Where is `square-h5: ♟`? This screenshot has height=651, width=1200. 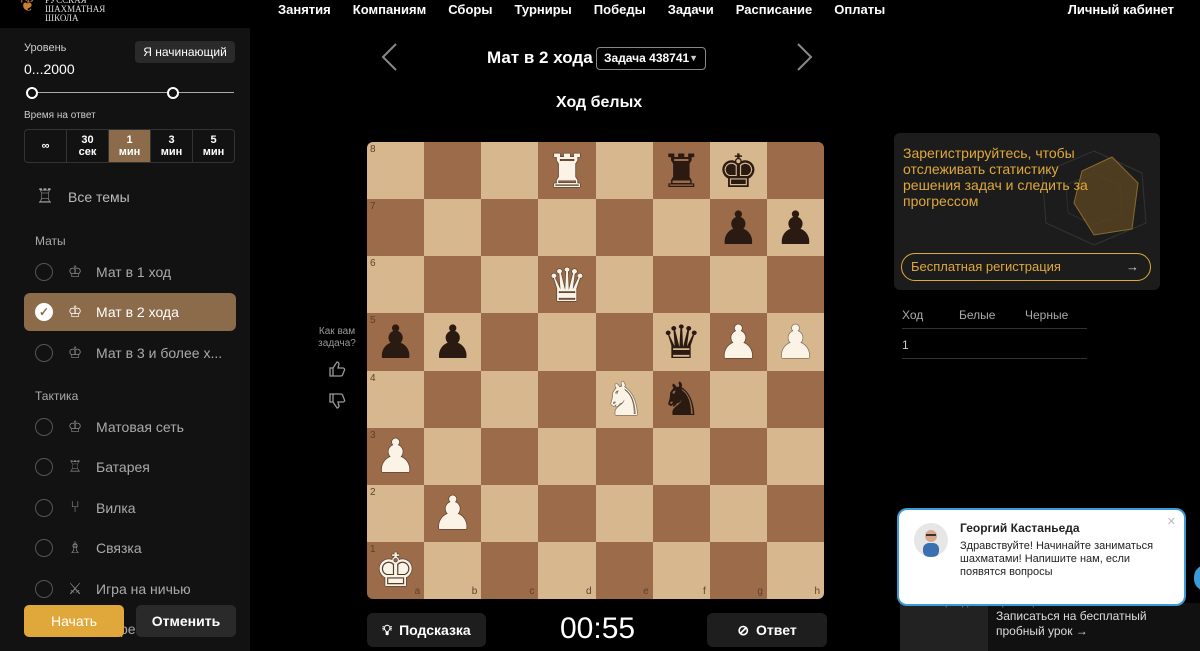 square-h5: ♟ is located at coordinates (795, 342).